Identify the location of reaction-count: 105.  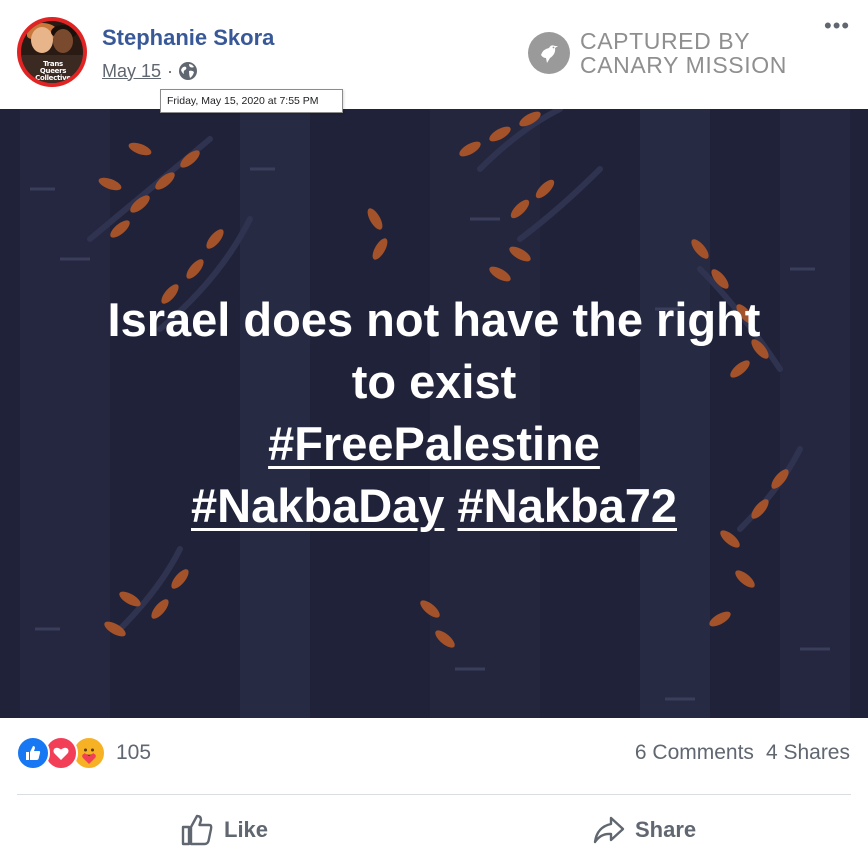
(133, 753).